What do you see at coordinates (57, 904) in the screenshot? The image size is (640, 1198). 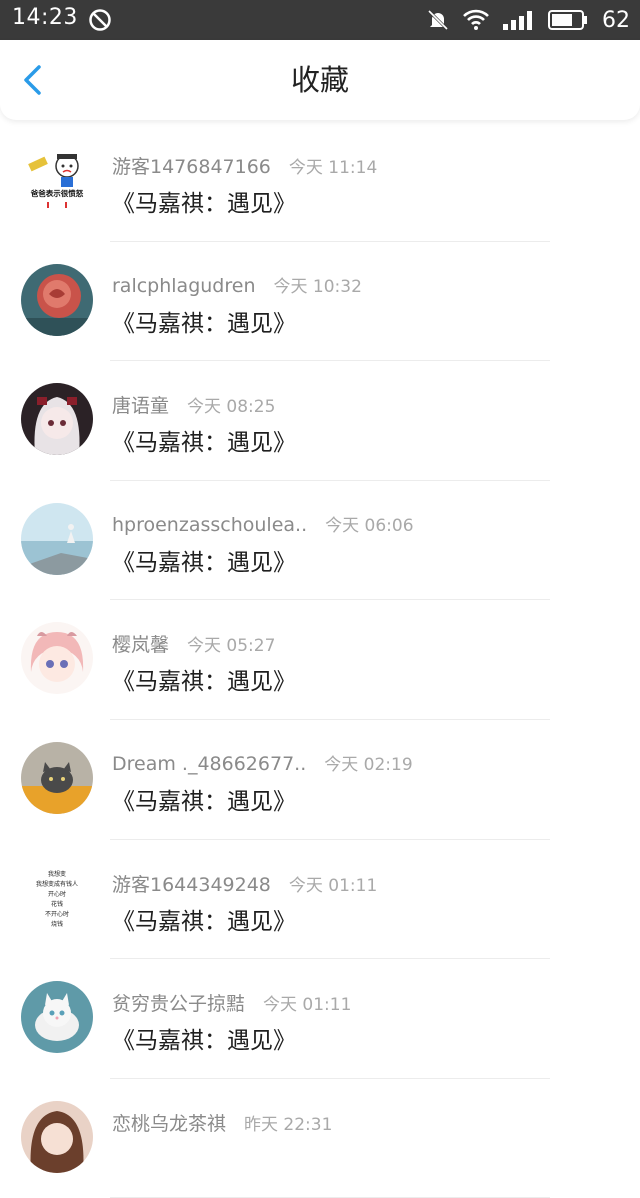 I see `avatar-text-line: 花钱` at bounding box center [57, 904].